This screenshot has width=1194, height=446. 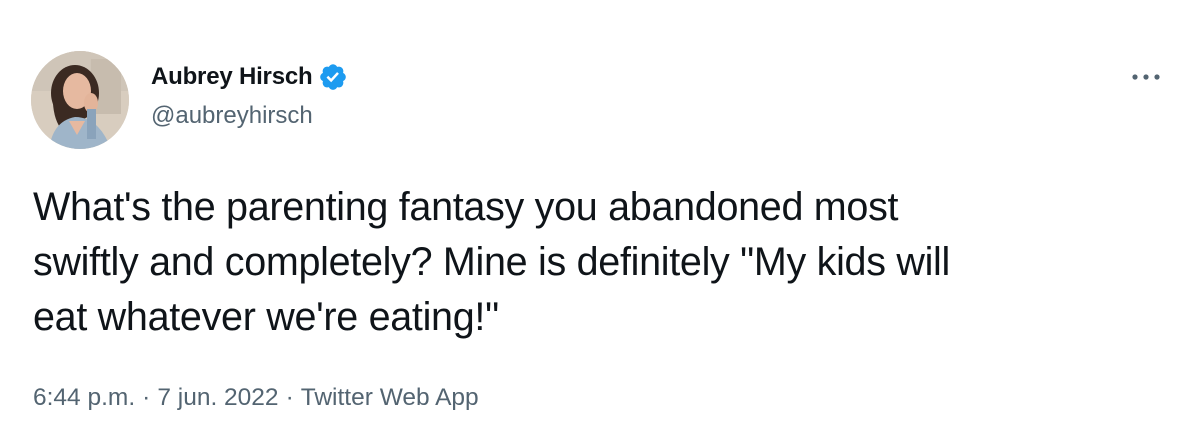 What do you see at coordinates (249, 96) in the screenshot?
I see `author-info: Aubrey Hirsch @aubreyhirsch` at bounding box center [249, 96].